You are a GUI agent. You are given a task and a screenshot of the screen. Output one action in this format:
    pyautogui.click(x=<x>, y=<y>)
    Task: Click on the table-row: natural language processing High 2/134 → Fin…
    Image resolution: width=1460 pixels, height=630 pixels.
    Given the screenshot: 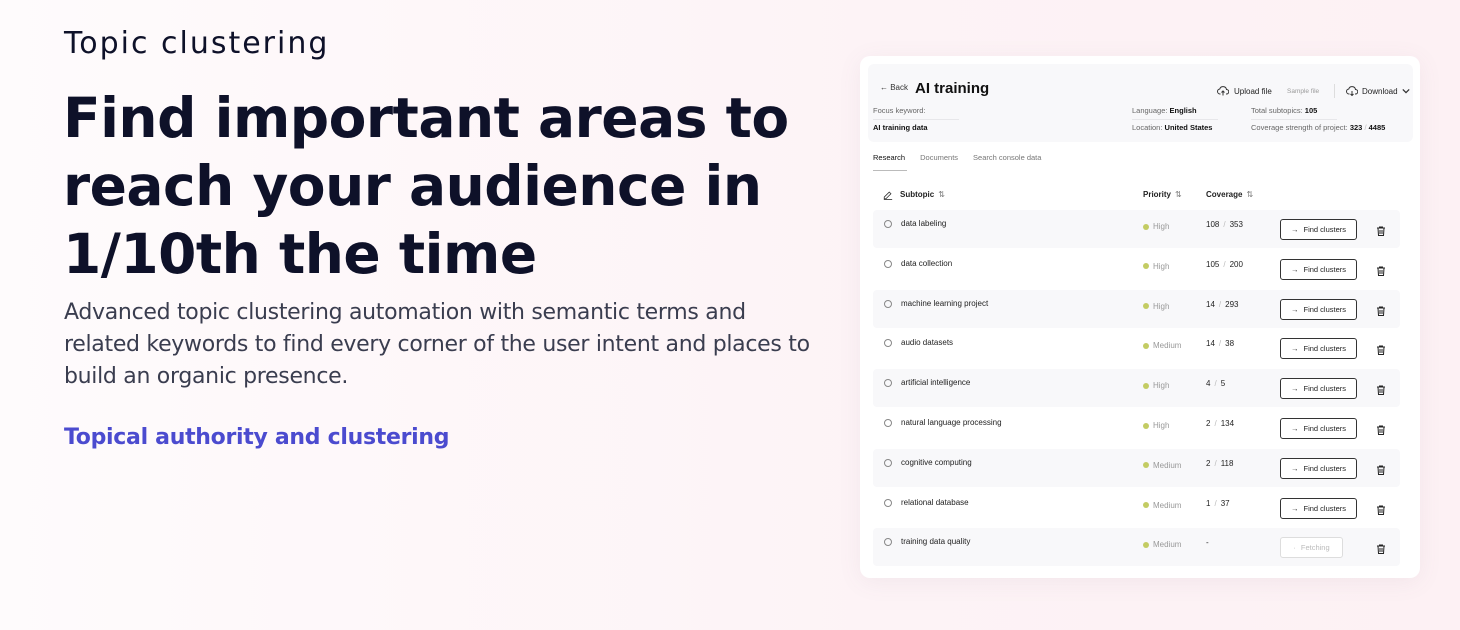 What is the action you would take?
    pyautogui.click(x=1136, y=428)
    